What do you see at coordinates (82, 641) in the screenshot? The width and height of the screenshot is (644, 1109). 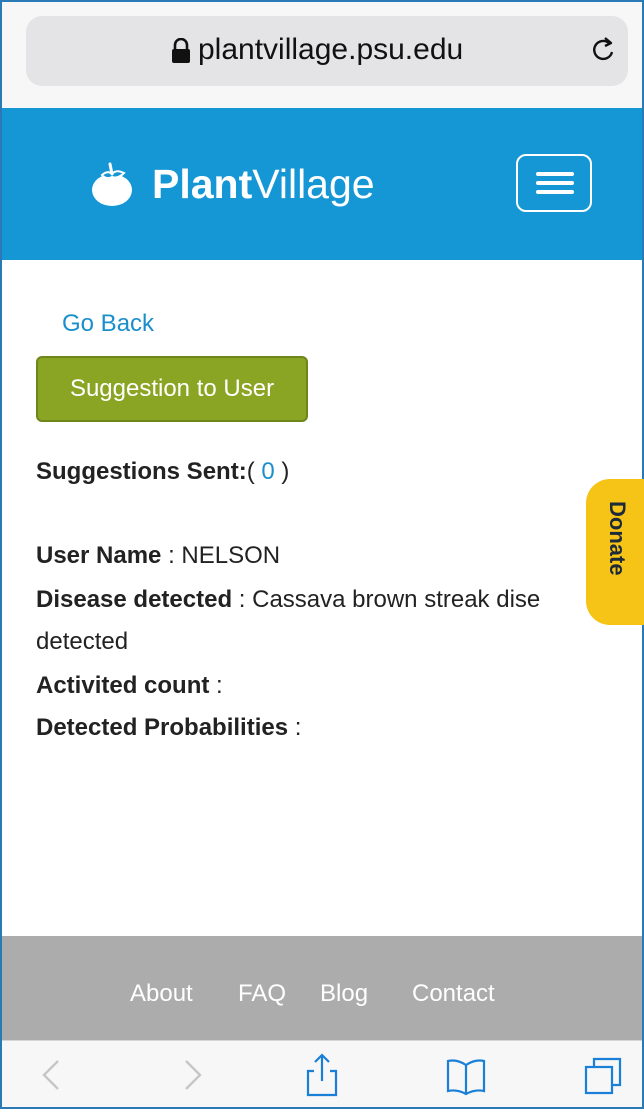 I see `disease-detected-continued: detected` at bounding box center [82, 641].